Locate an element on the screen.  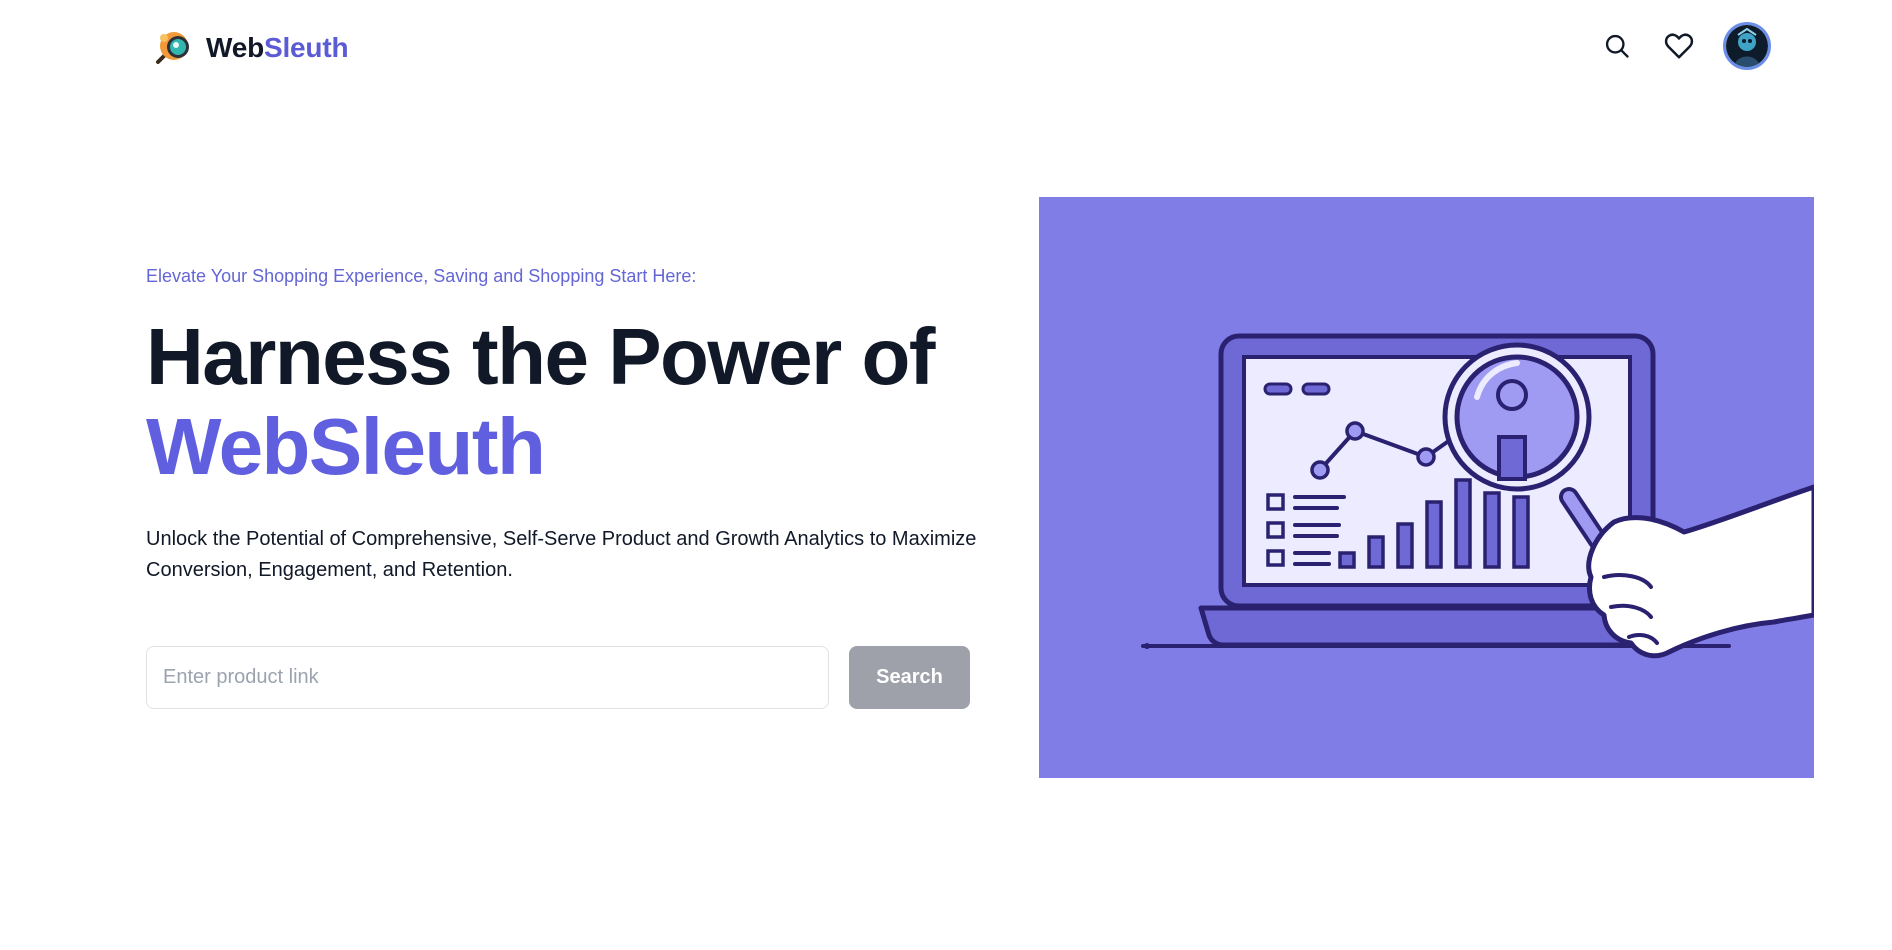
favorites-button is located at coordinates (1679, 46).